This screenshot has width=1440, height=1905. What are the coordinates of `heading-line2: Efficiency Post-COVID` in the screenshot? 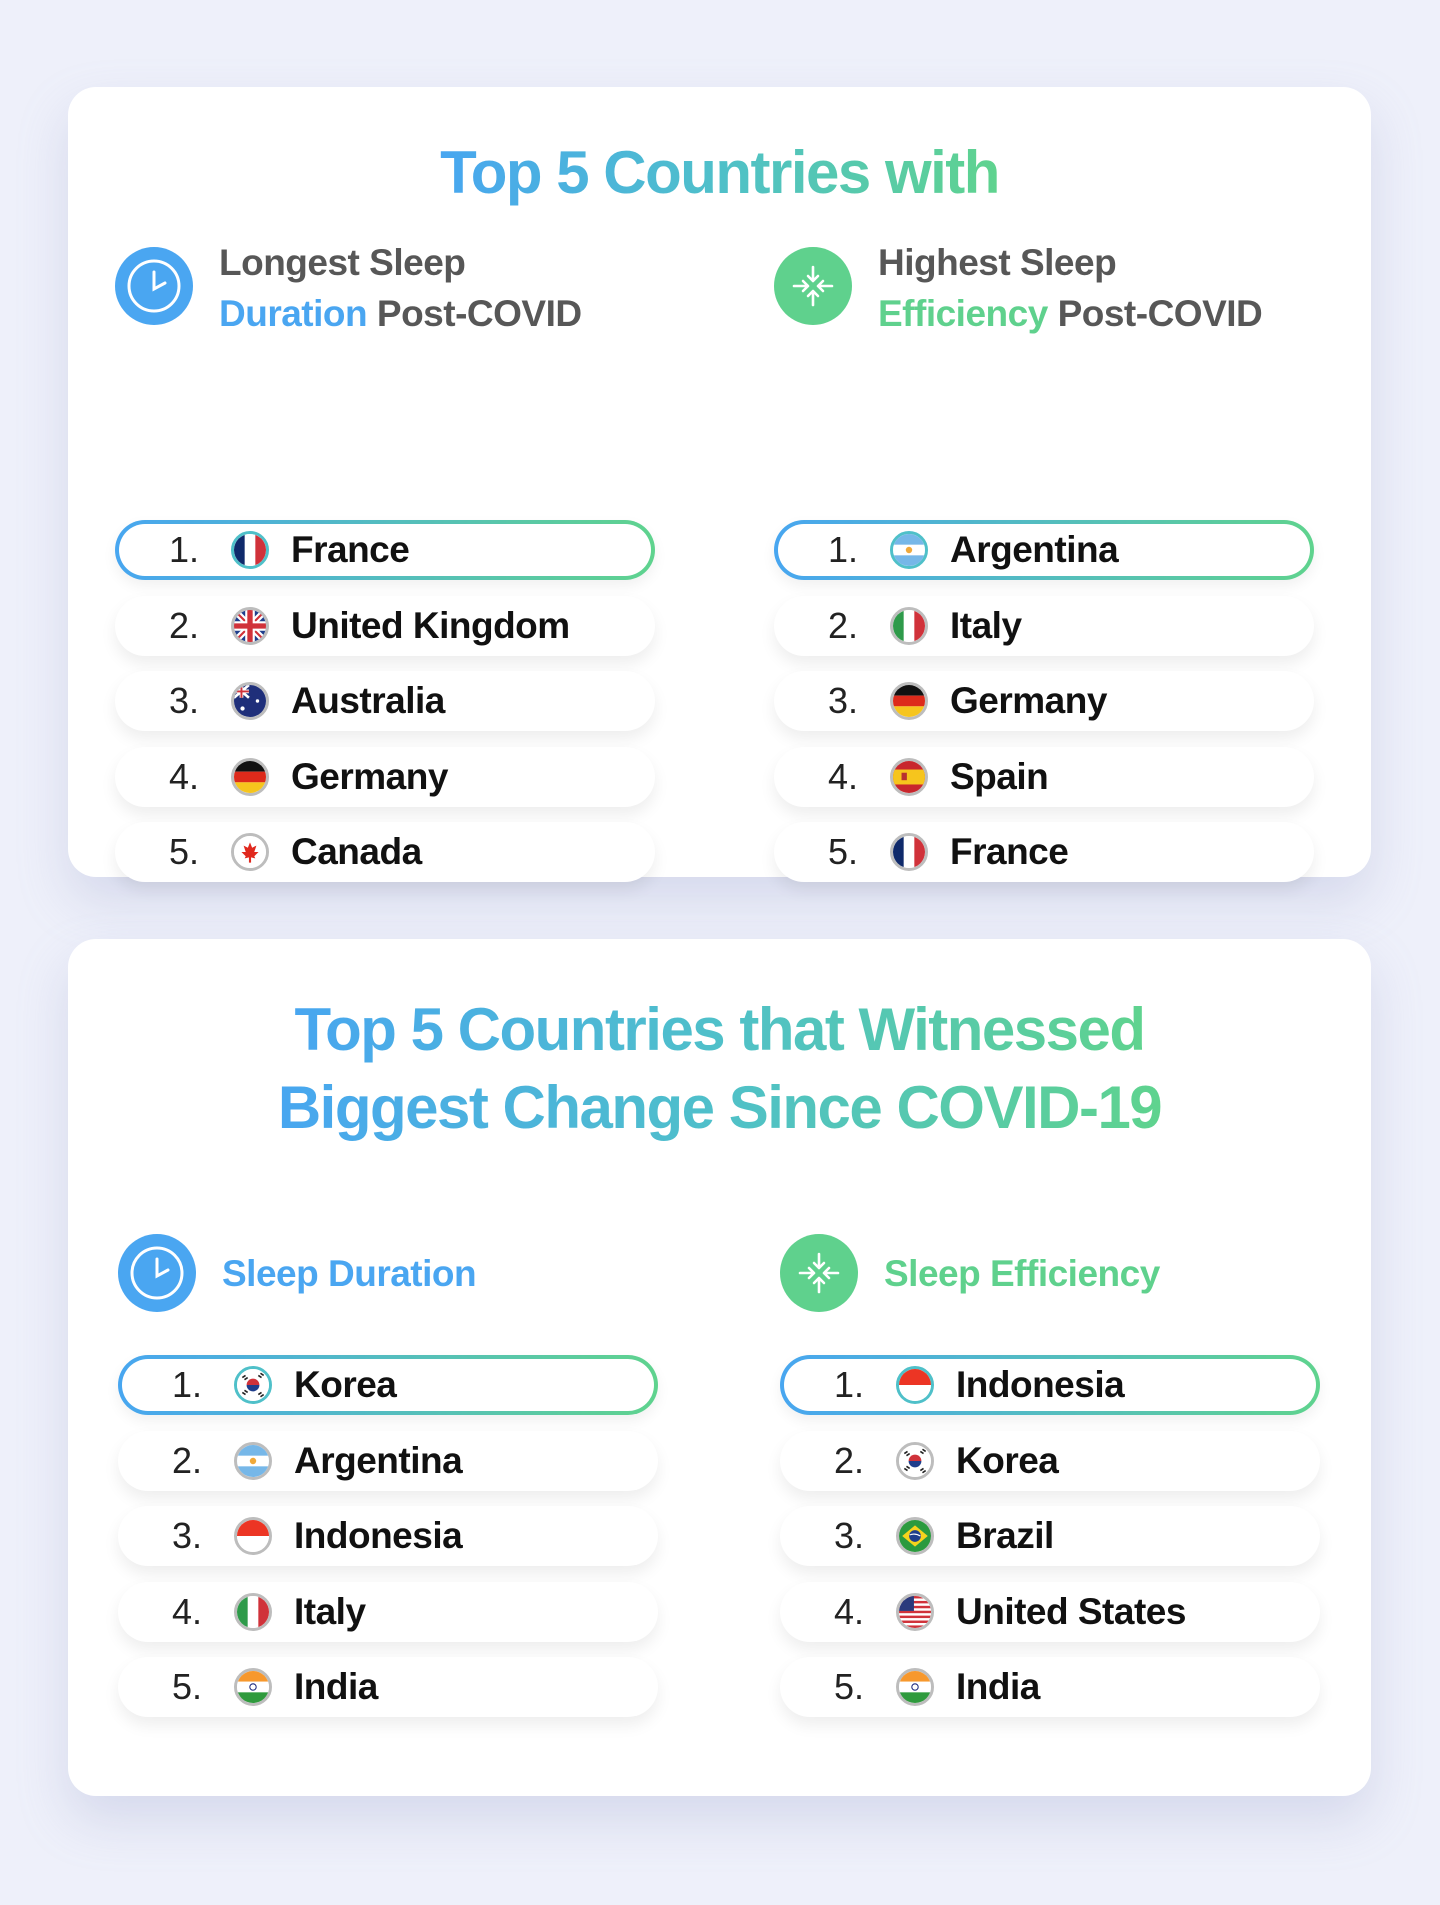 It's located at (1070, 313).